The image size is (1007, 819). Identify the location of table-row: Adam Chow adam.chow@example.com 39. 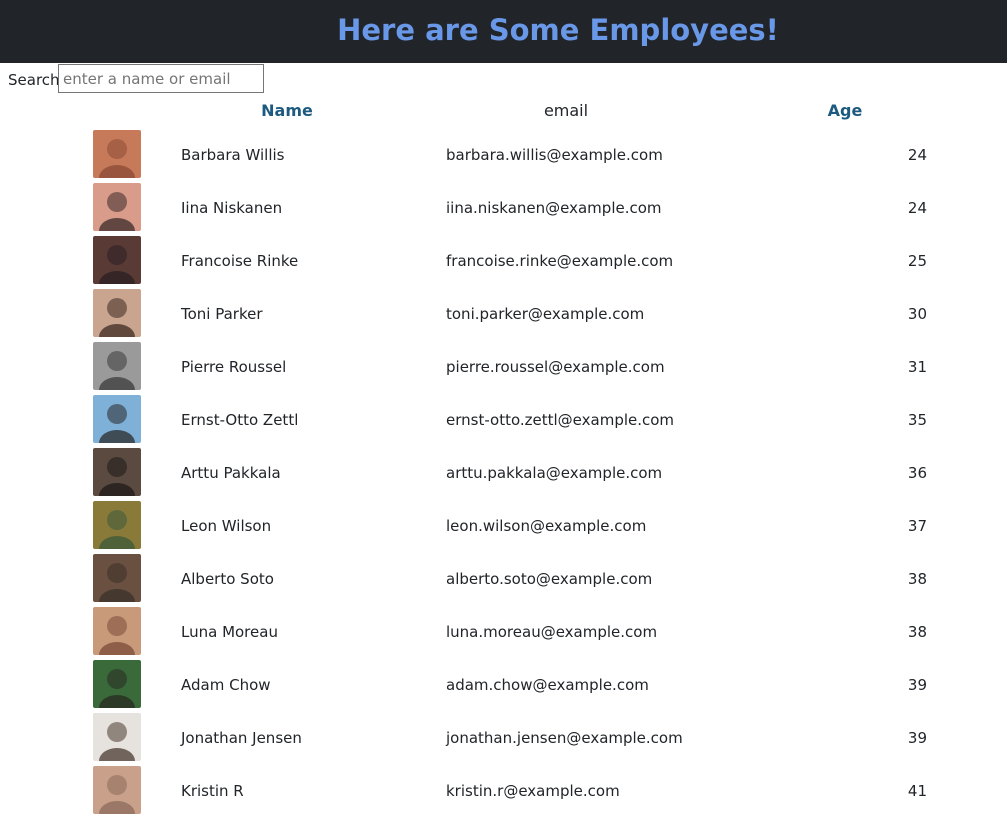
(503, 686).